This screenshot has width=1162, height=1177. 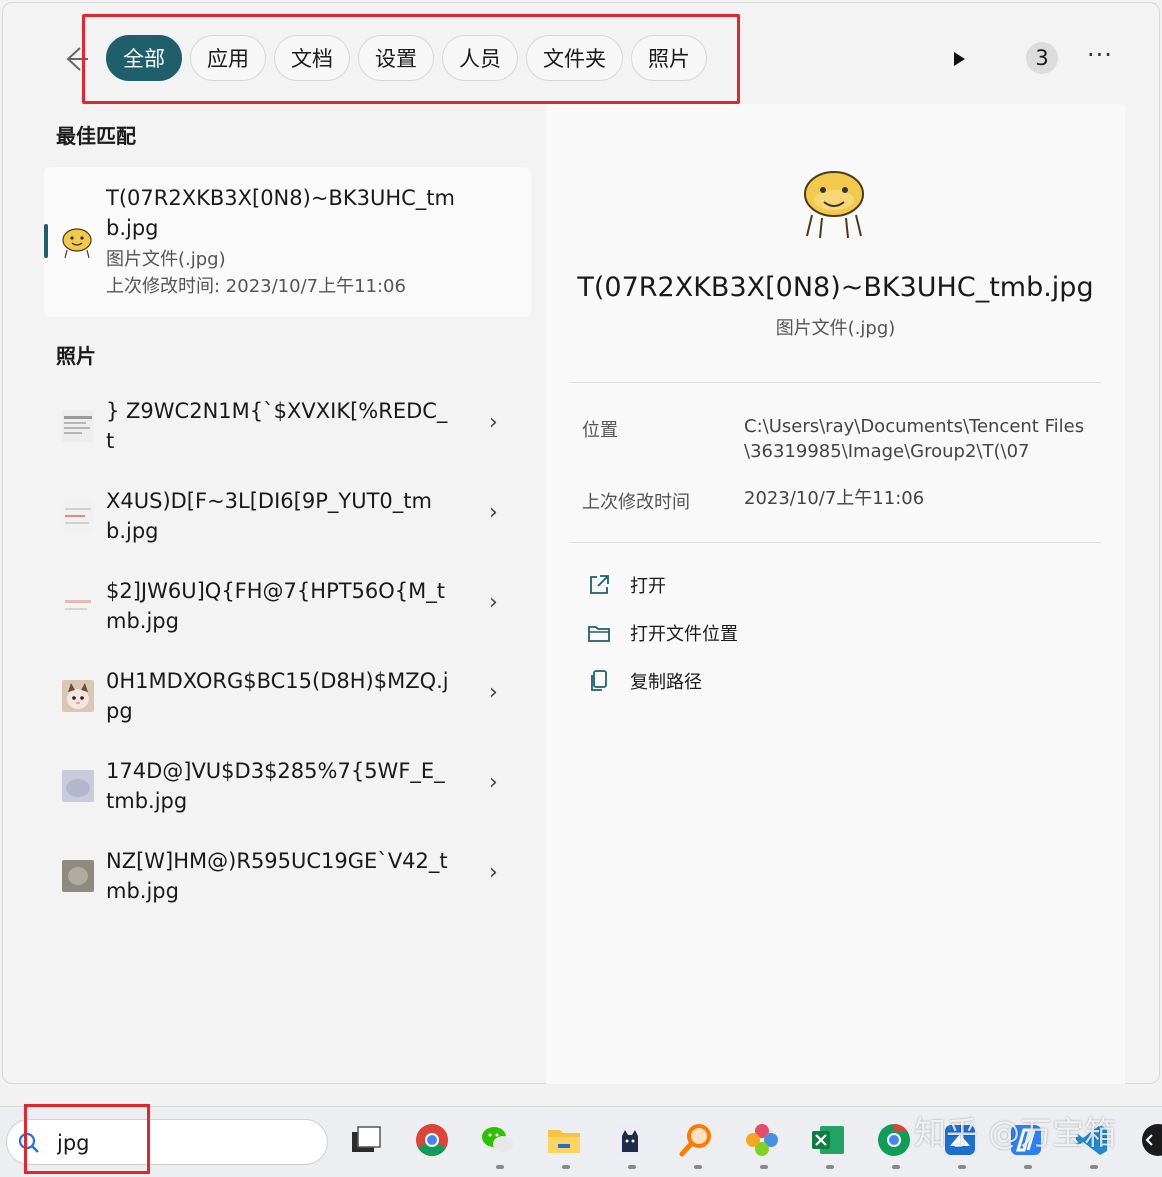 What do you see at coordinates (762, 1140) in the screenshot?
I see `photos-app-icon` at bounding box center [762, 1140].